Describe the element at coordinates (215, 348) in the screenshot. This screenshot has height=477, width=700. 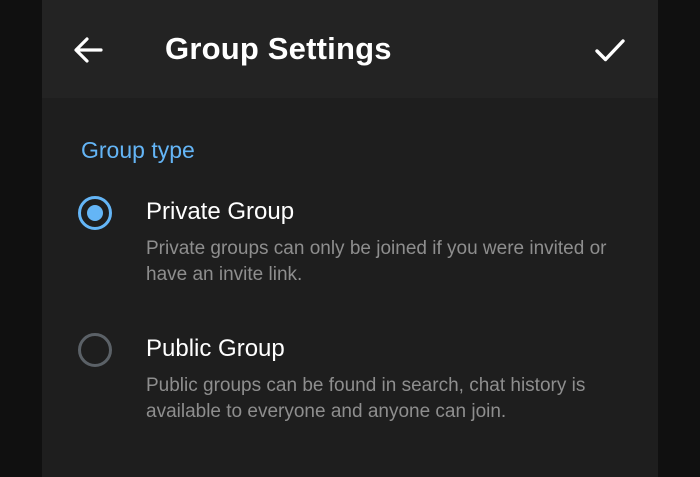
I see `option-label: Public Group` at that location.